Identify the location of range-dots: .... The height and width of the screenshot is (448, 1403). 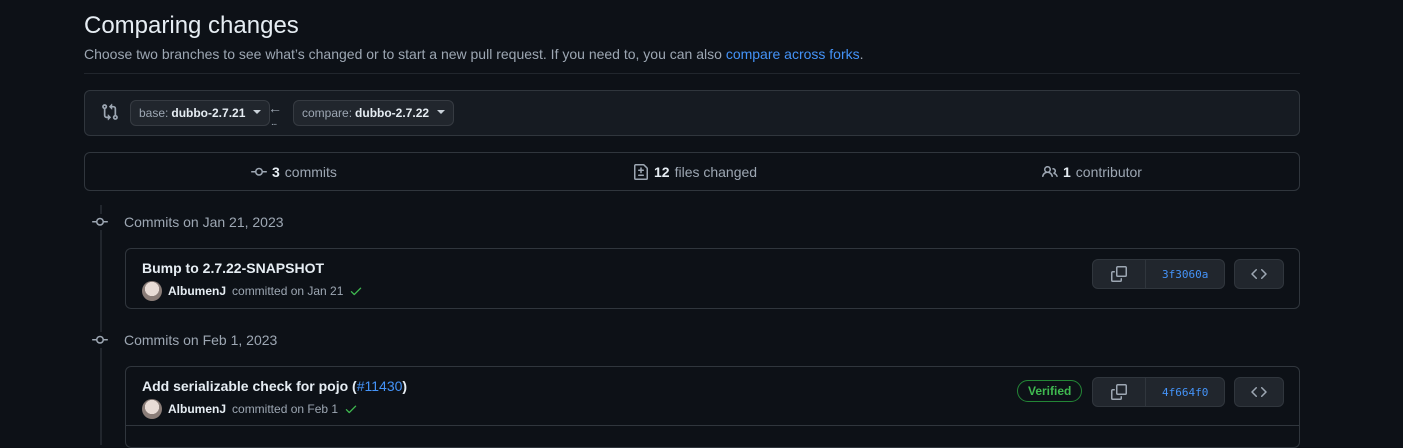
(274, 122).